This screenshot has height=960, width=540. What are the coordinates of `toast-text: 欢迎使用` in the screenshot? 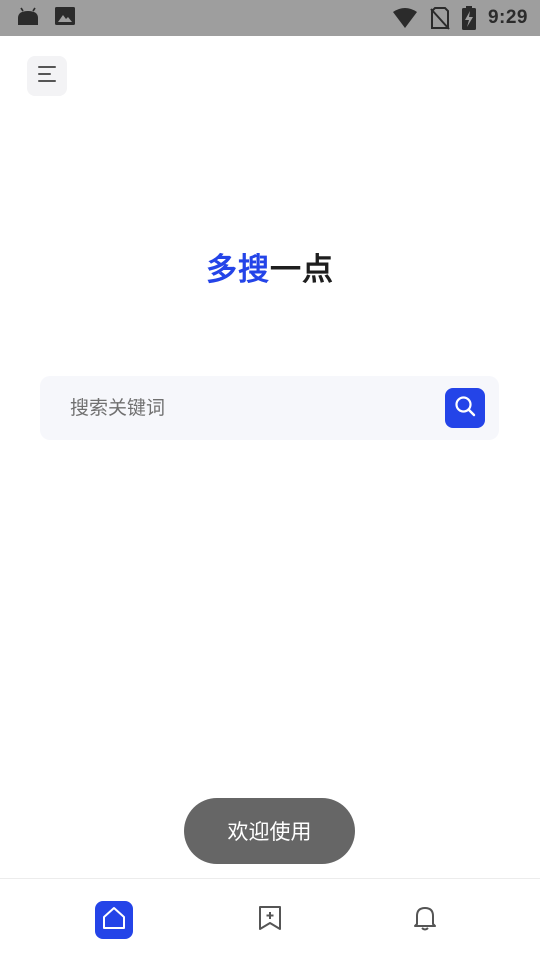 It's located at (269, 832).